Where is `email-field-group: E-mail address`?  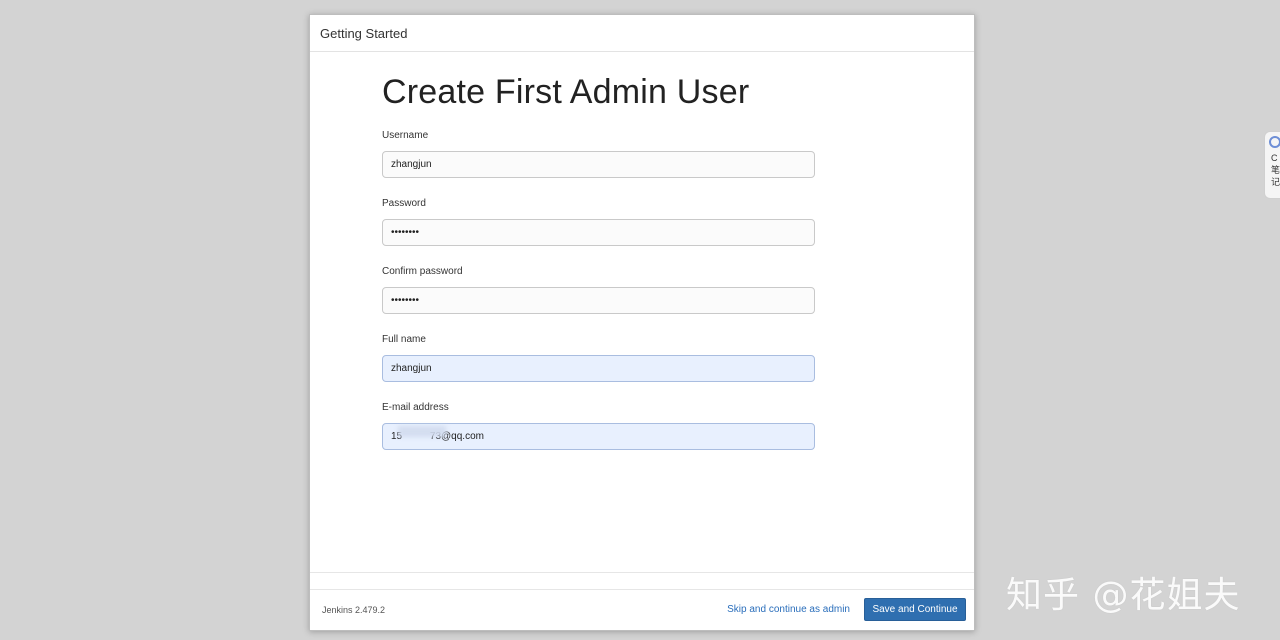
email-field-group: E-mail address is located at coordinates (602, 425).